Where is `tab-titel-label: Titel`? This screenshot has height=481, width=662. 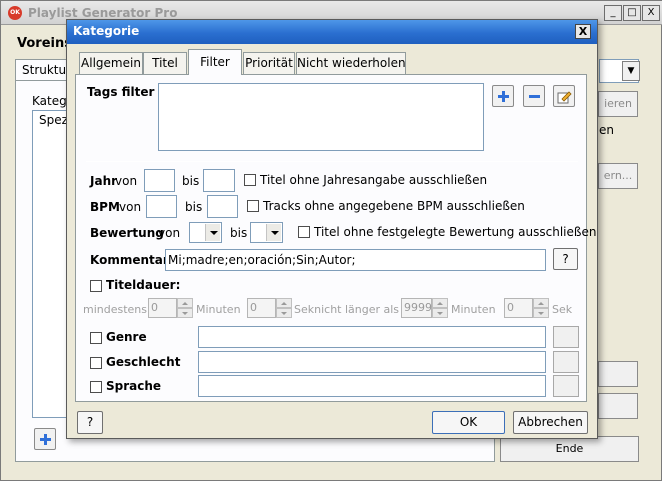 tab-titel-label: Titel is located at coordinates (165, 63).